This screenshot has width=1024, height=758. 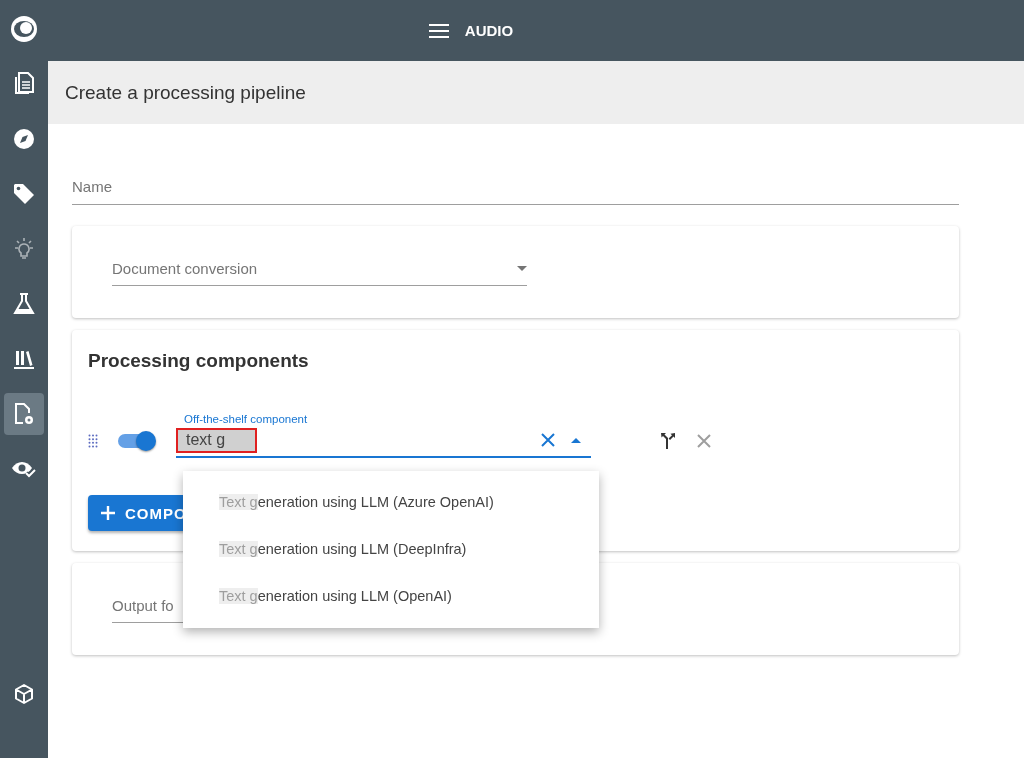 I want to click on tag-icon, so click(x=24, y=194).